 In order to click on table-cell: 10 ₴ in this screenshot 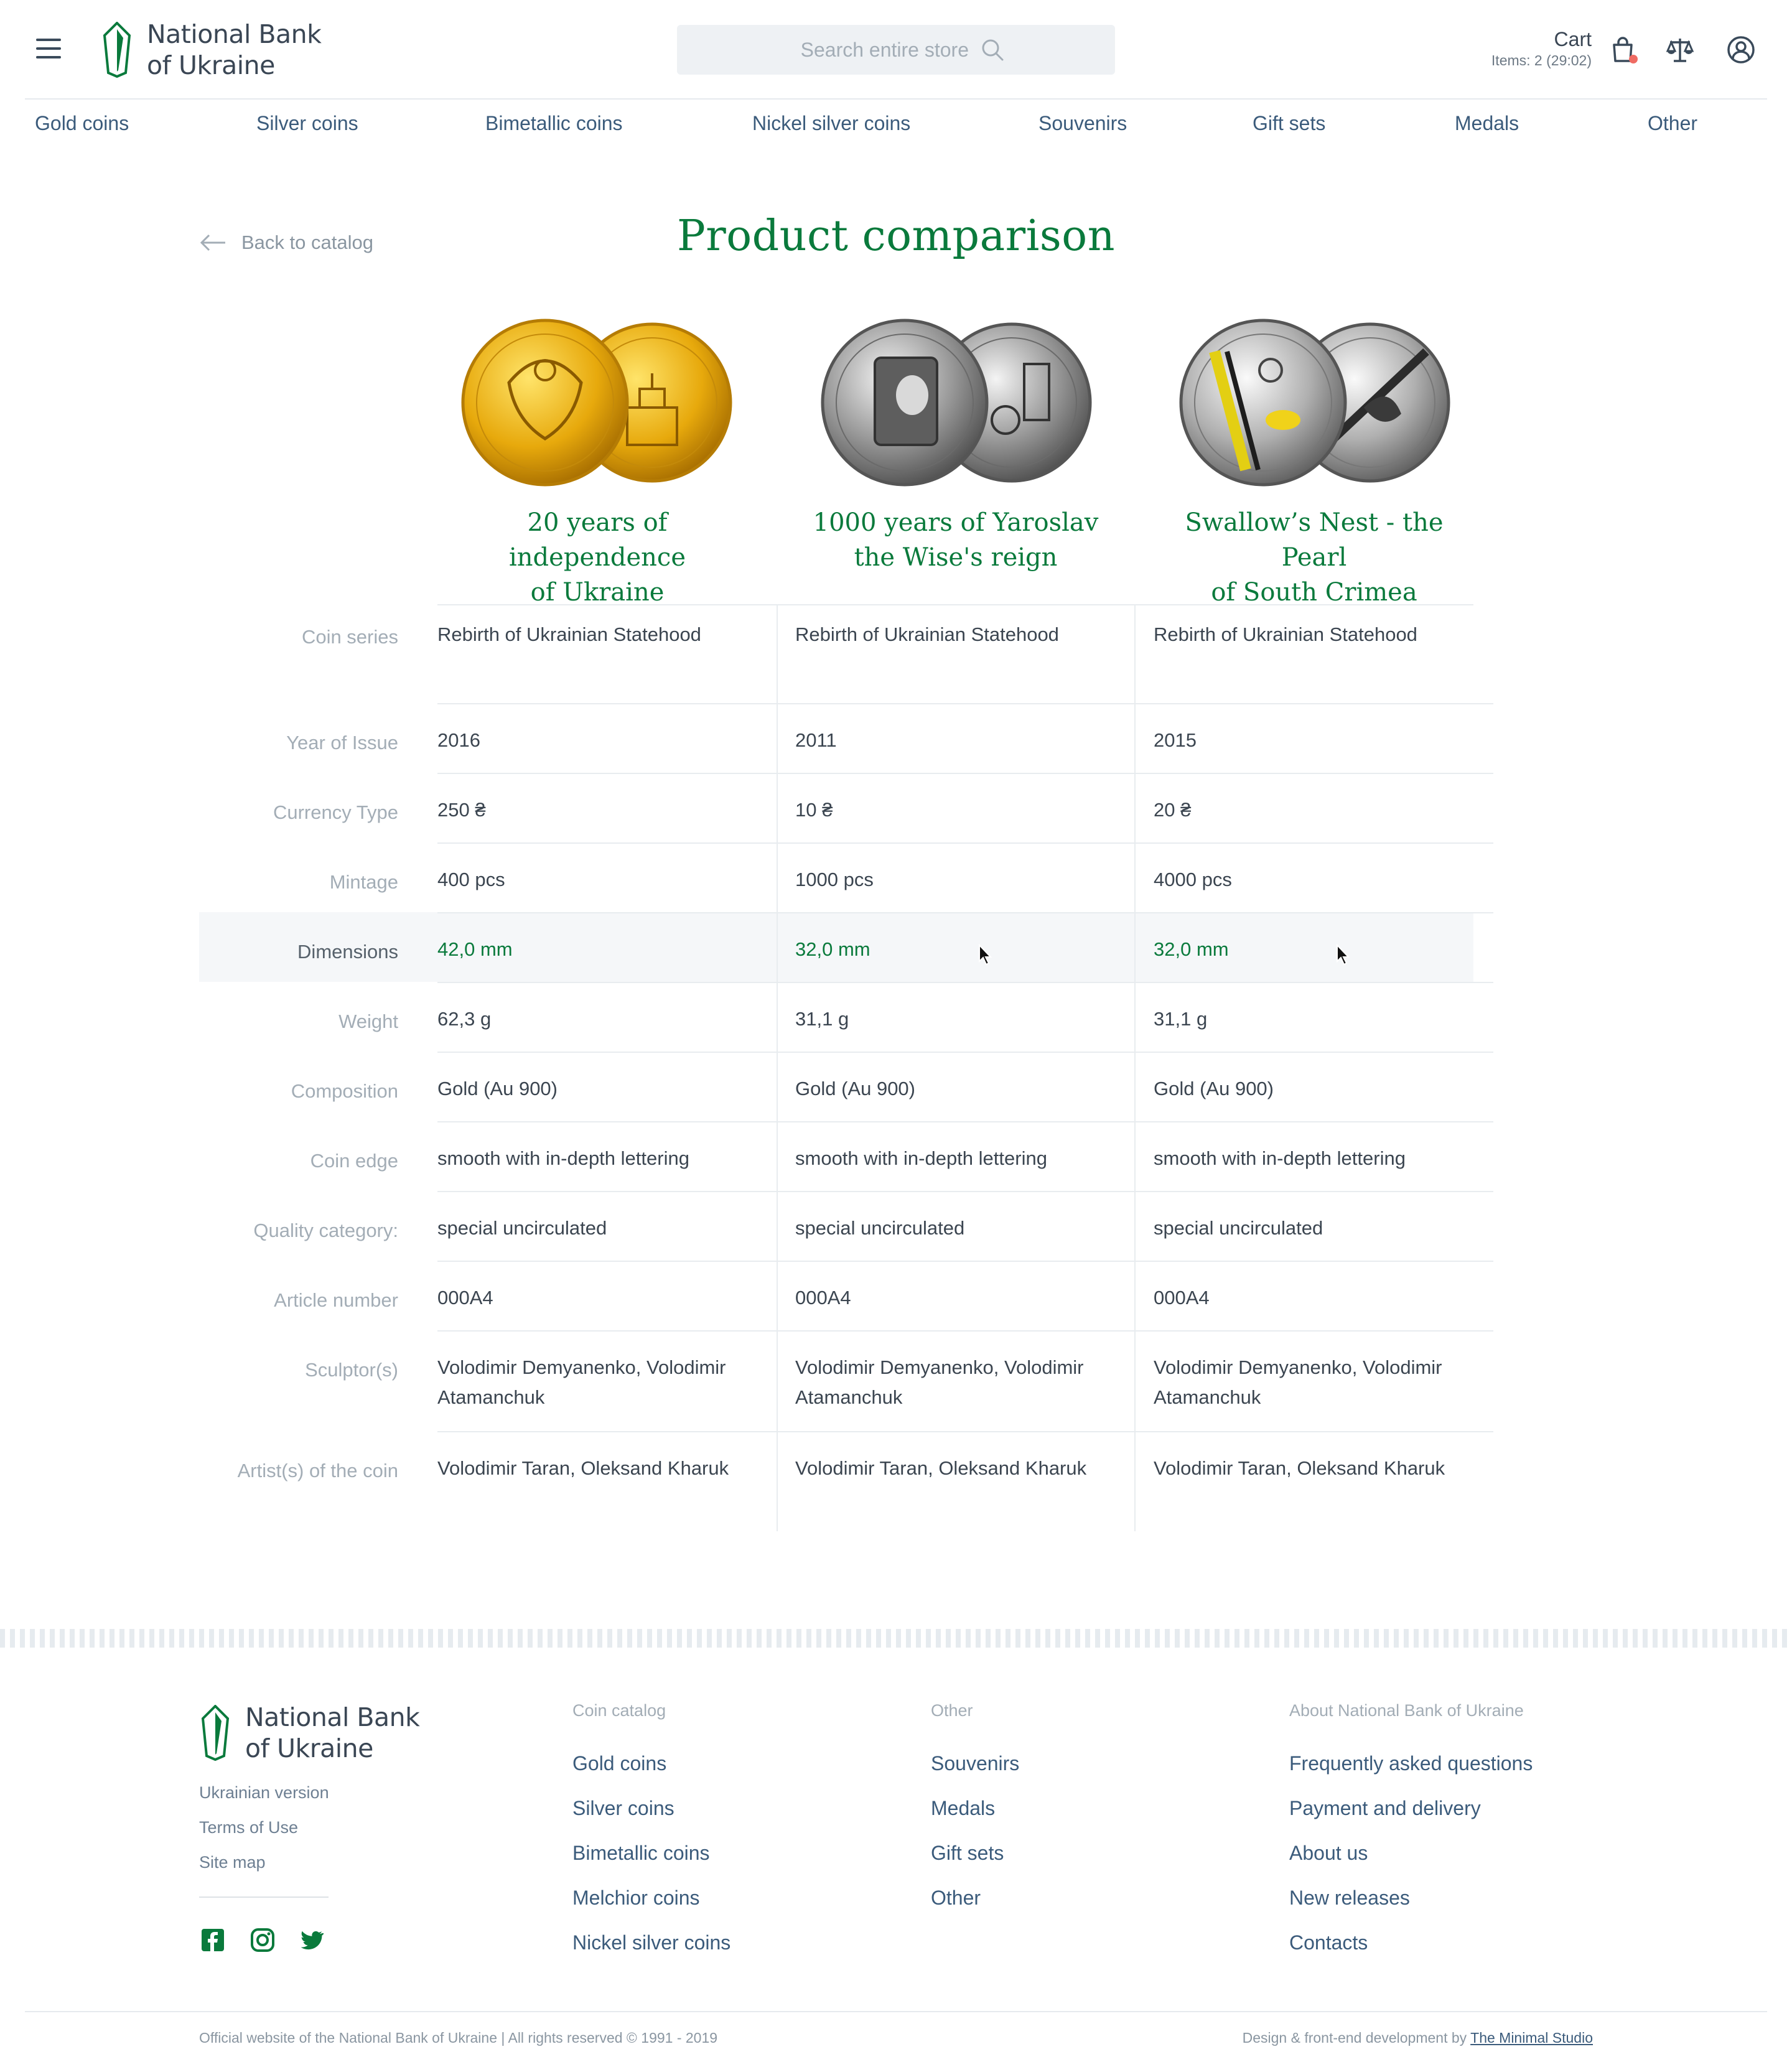, I will do `click(814, 810)`.